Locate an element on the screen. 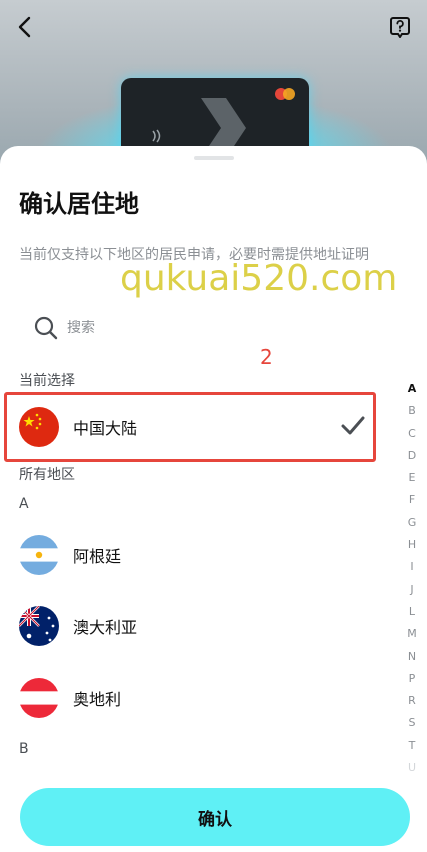 The image size is (427, 852). austria-flag-icon is located at coordinates (39, 698).